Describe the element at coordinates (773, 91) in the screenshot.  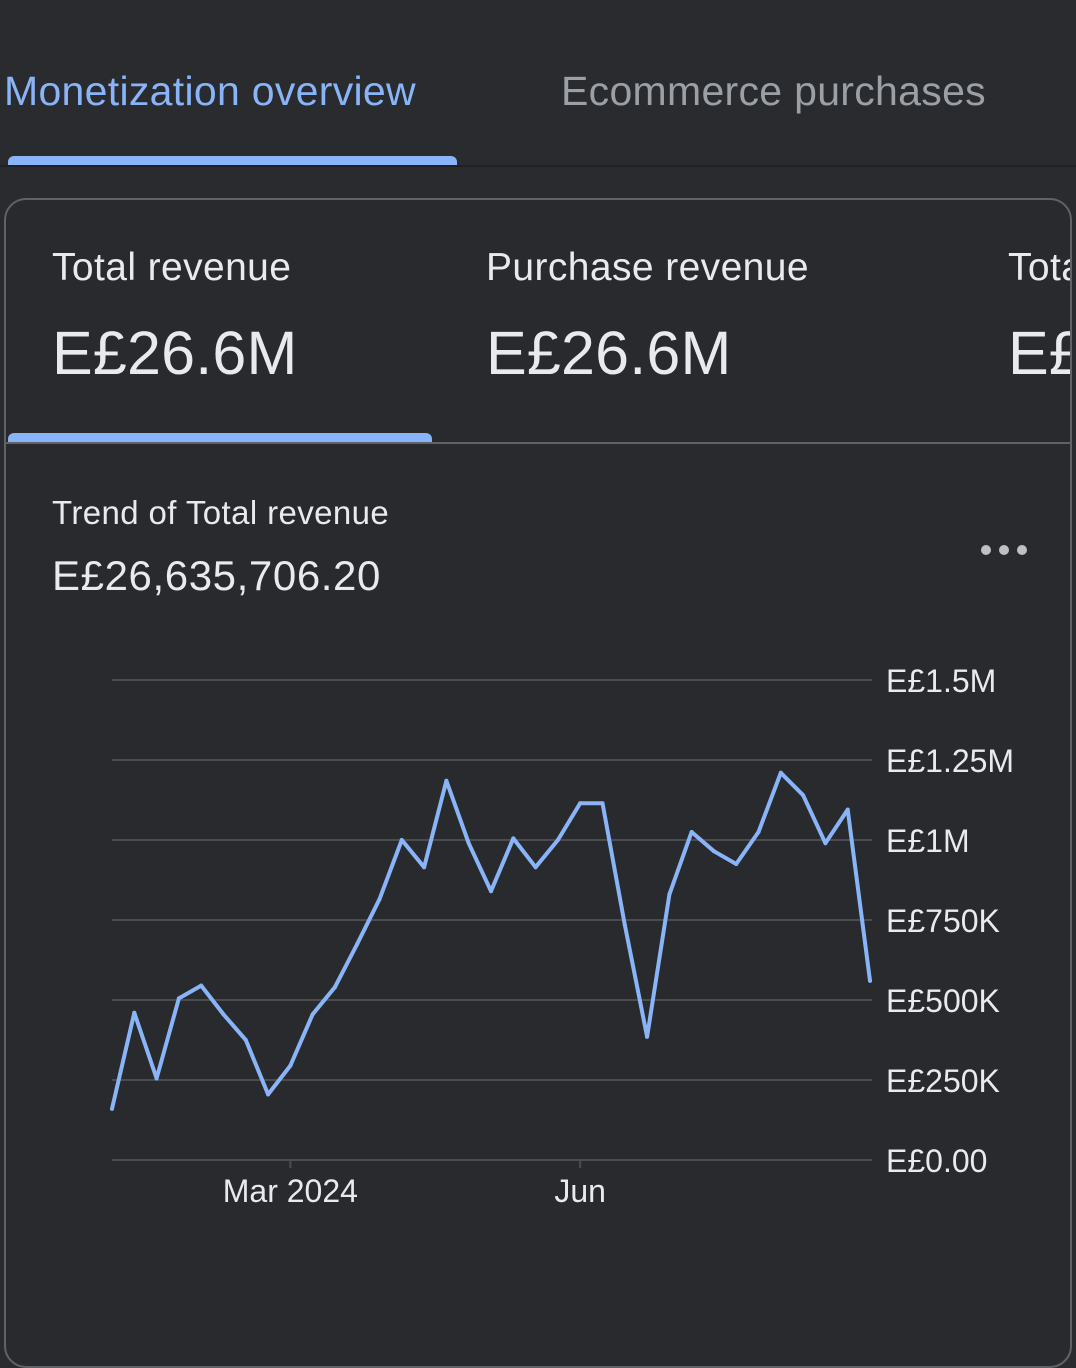
I see `tab-ecommerce-purchases: Ecommerce purchases` at that location.